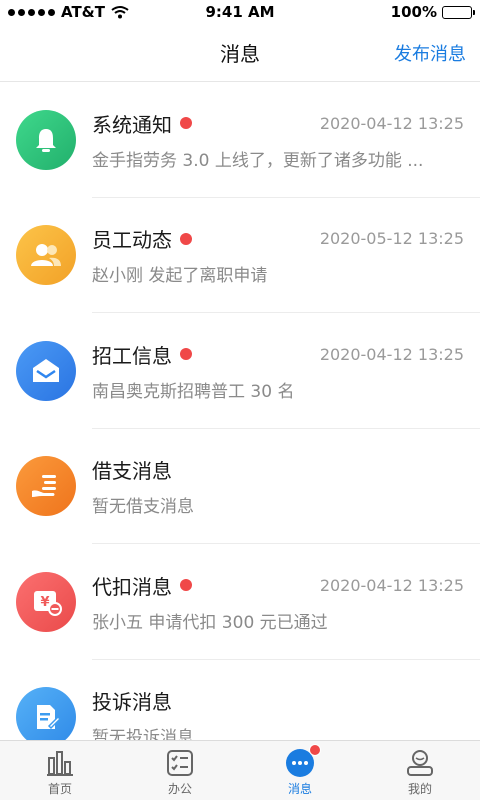 This screenshot has height=800, width=480. What do you see at coordinates (240, 12) in the screenshot?
I see `status-bar: AT&T 9:41 AM 100%` at bounding box center [240, 12].